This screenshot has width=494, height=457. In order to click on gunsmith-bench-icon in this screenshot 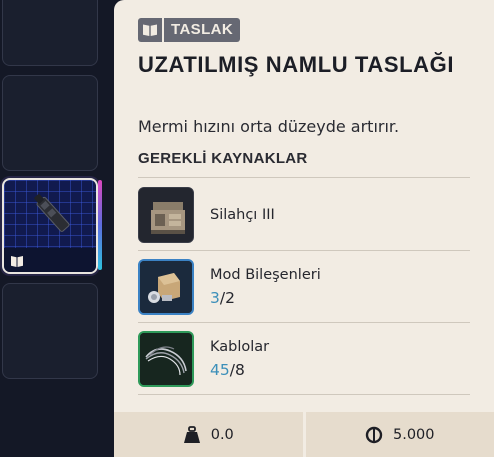, I will do `click(166, 215)`.